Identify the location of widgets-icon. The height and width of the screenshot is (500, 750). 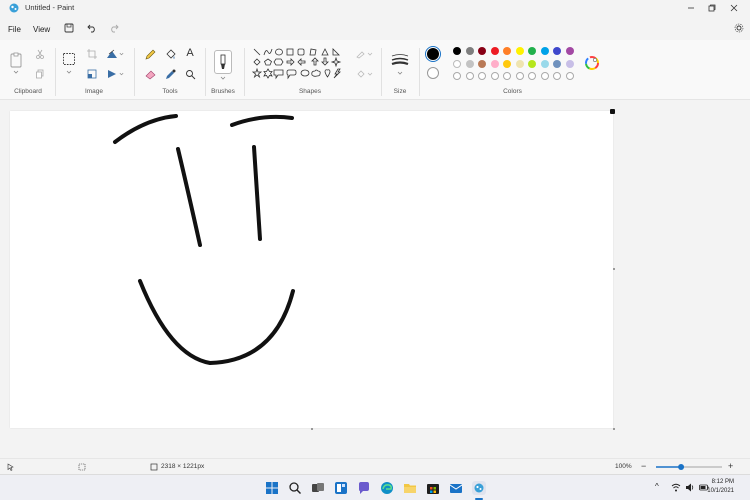
(341, 488).